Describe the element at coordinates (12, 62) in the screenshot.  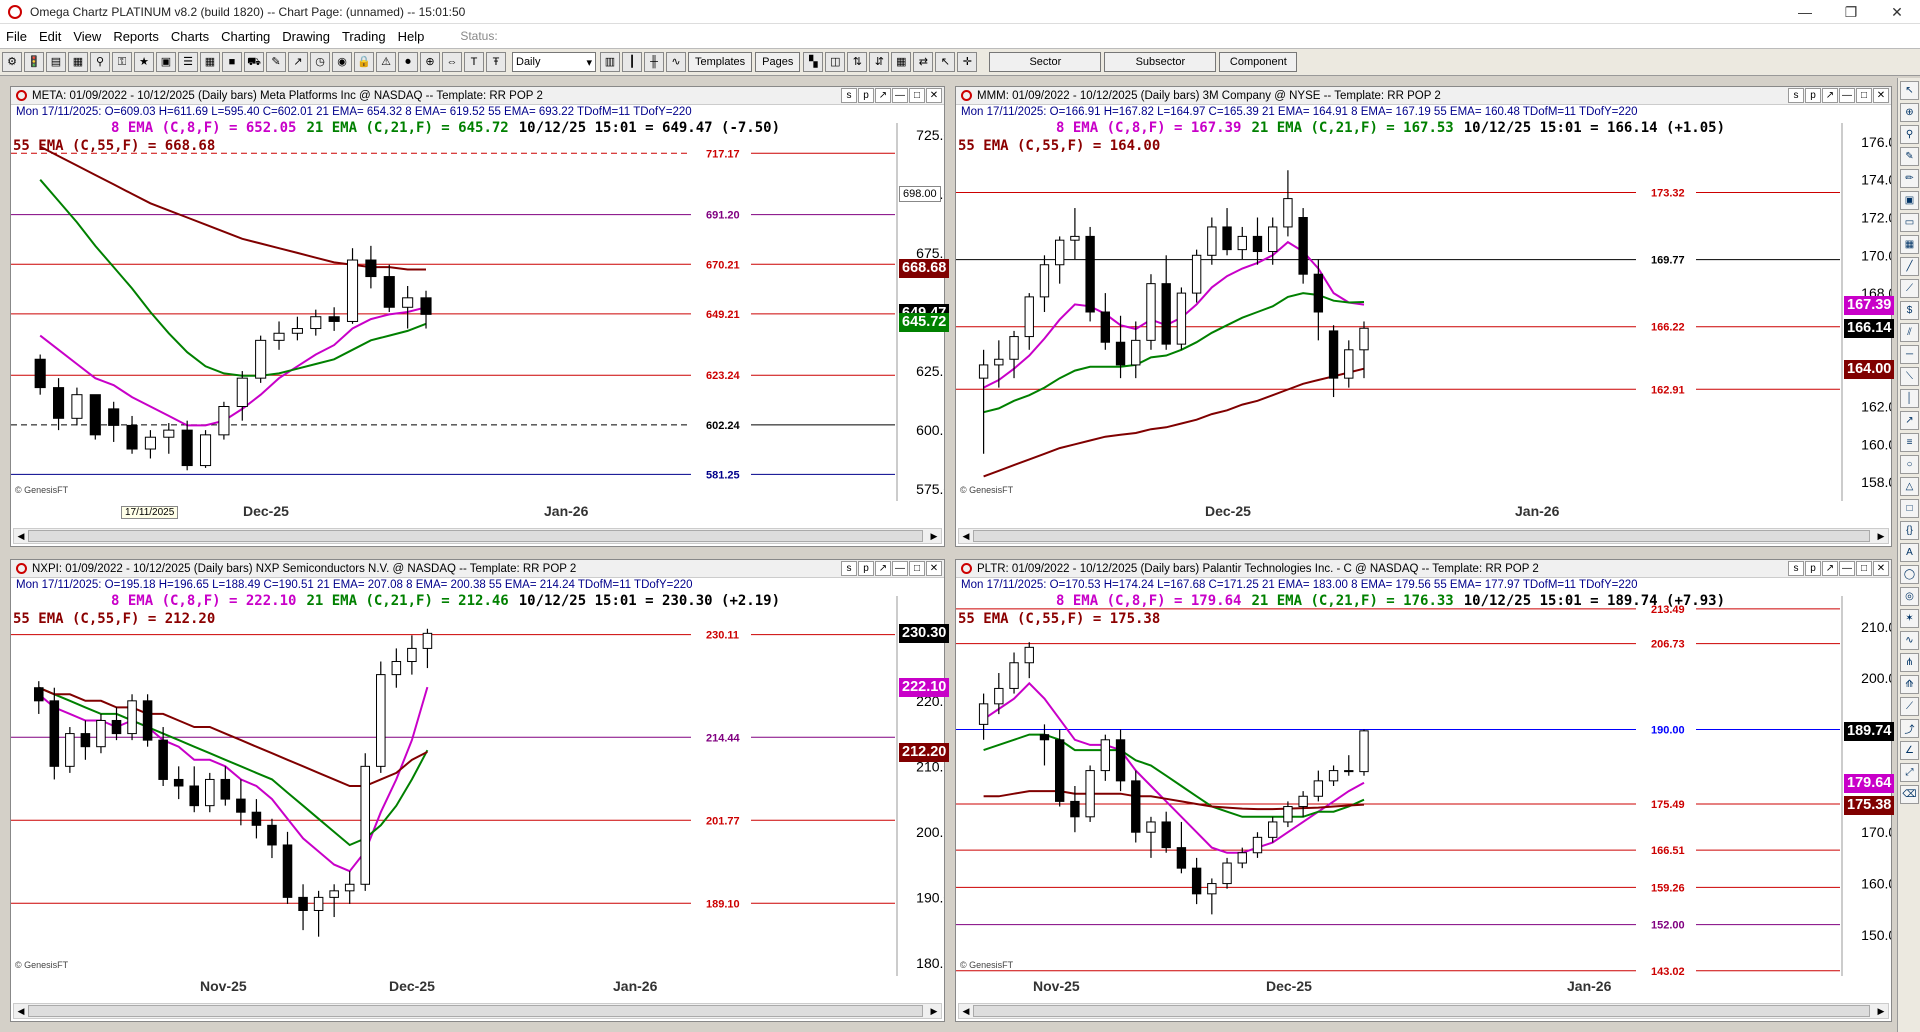
I see `settings-icon: ⚙` at that location.